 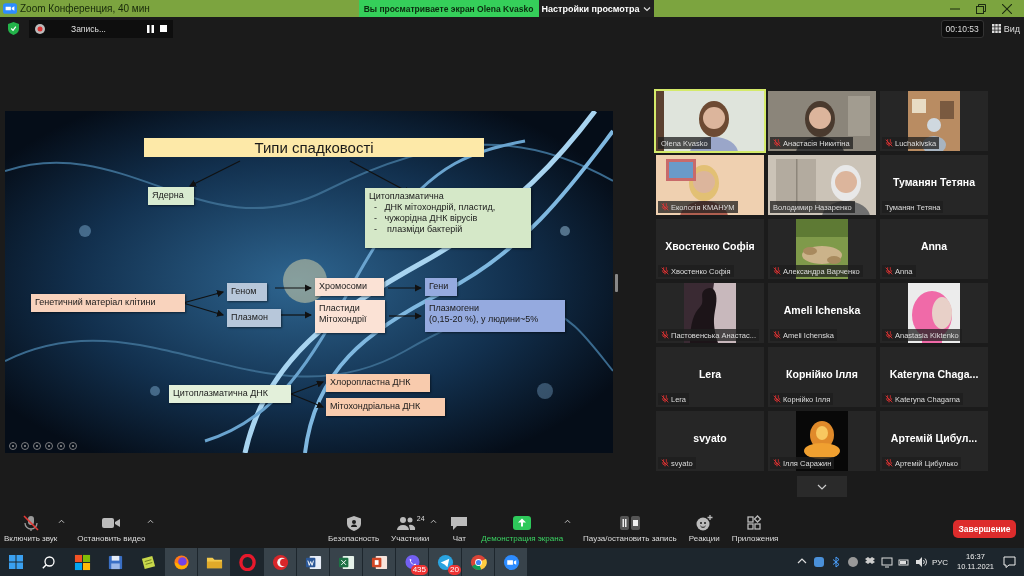 What do you see at coordinates (819, 562) in the screenshot?
I see `chat-bubble-icon` at bounding box center [819, 562].